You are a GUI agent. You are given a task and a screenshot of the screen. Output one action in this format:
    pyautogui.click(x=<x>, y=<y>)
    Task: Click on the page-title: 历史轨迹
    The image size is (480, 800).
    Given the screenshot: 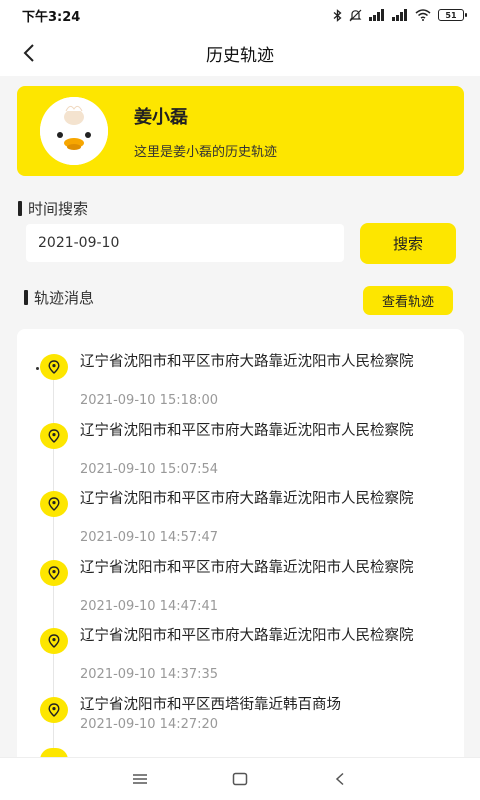 What is the action you would take?
    pyautogui.click(x=240, y=55)
    